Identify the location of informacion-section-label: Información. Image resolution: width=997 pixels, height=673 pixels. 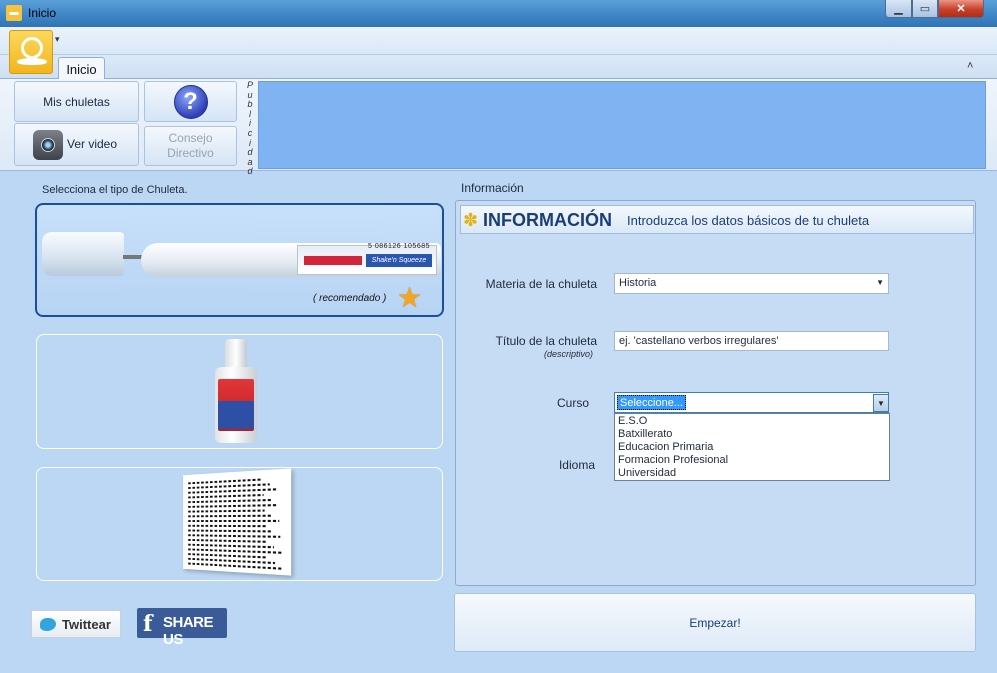
(492, 188).